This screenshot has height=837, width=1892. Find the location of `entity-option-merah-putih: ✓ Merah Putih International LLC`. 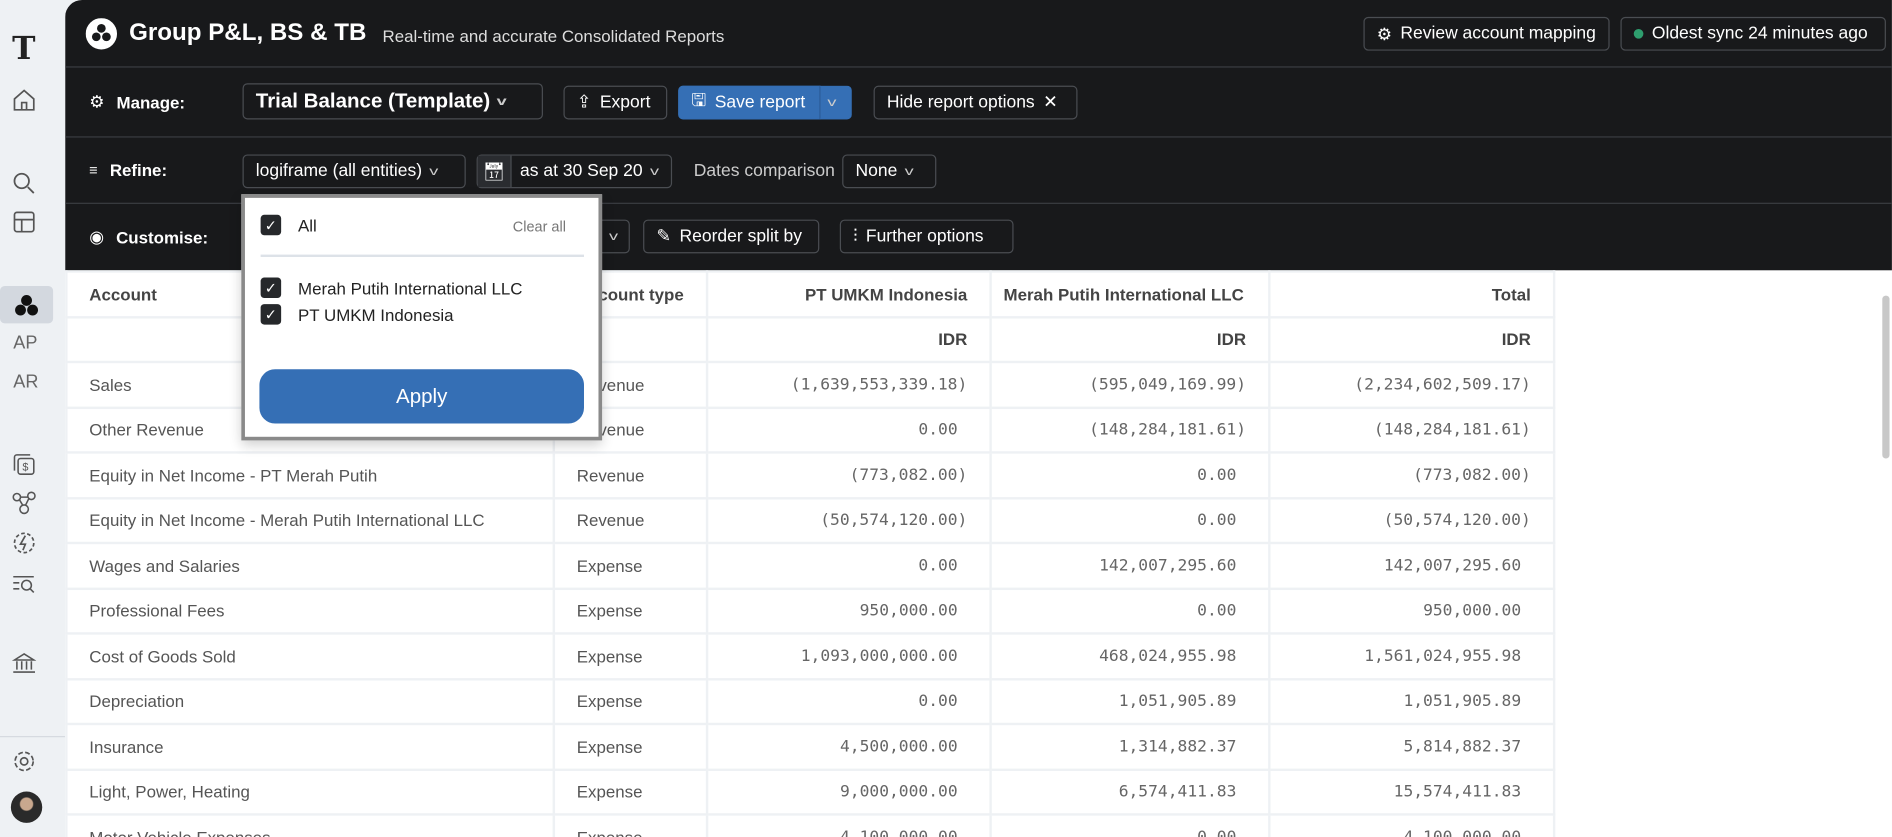

entity-option-merah-putih: ✓ Merah Putih International LLC is located at coordinates (391, 288).